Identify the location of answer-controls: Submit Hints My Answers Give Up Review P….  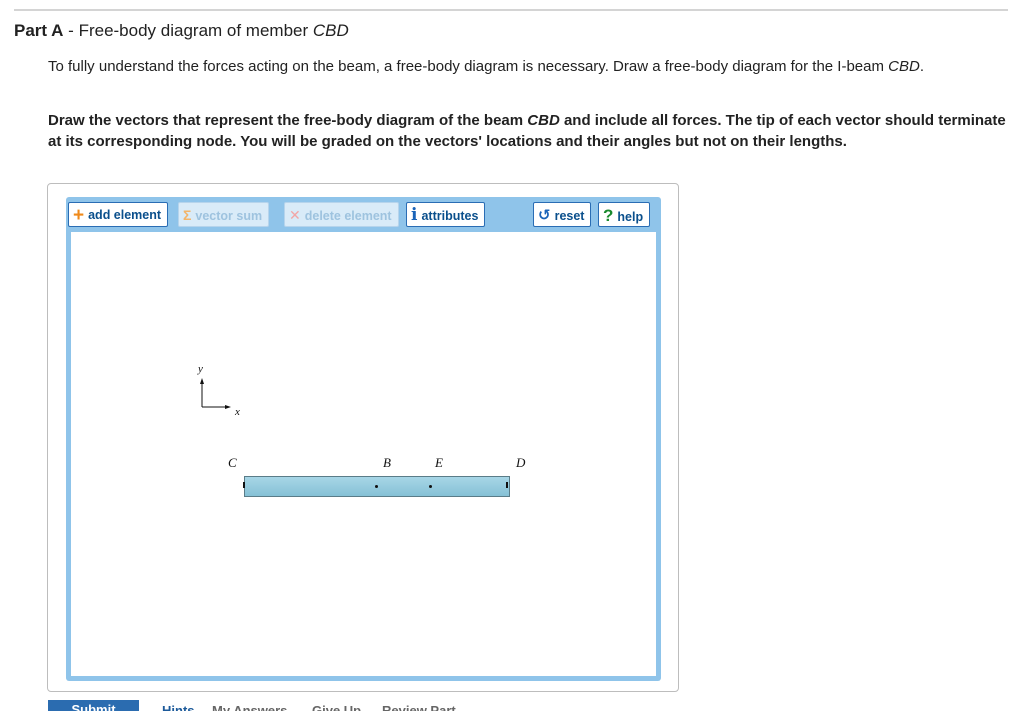
(512, 705).